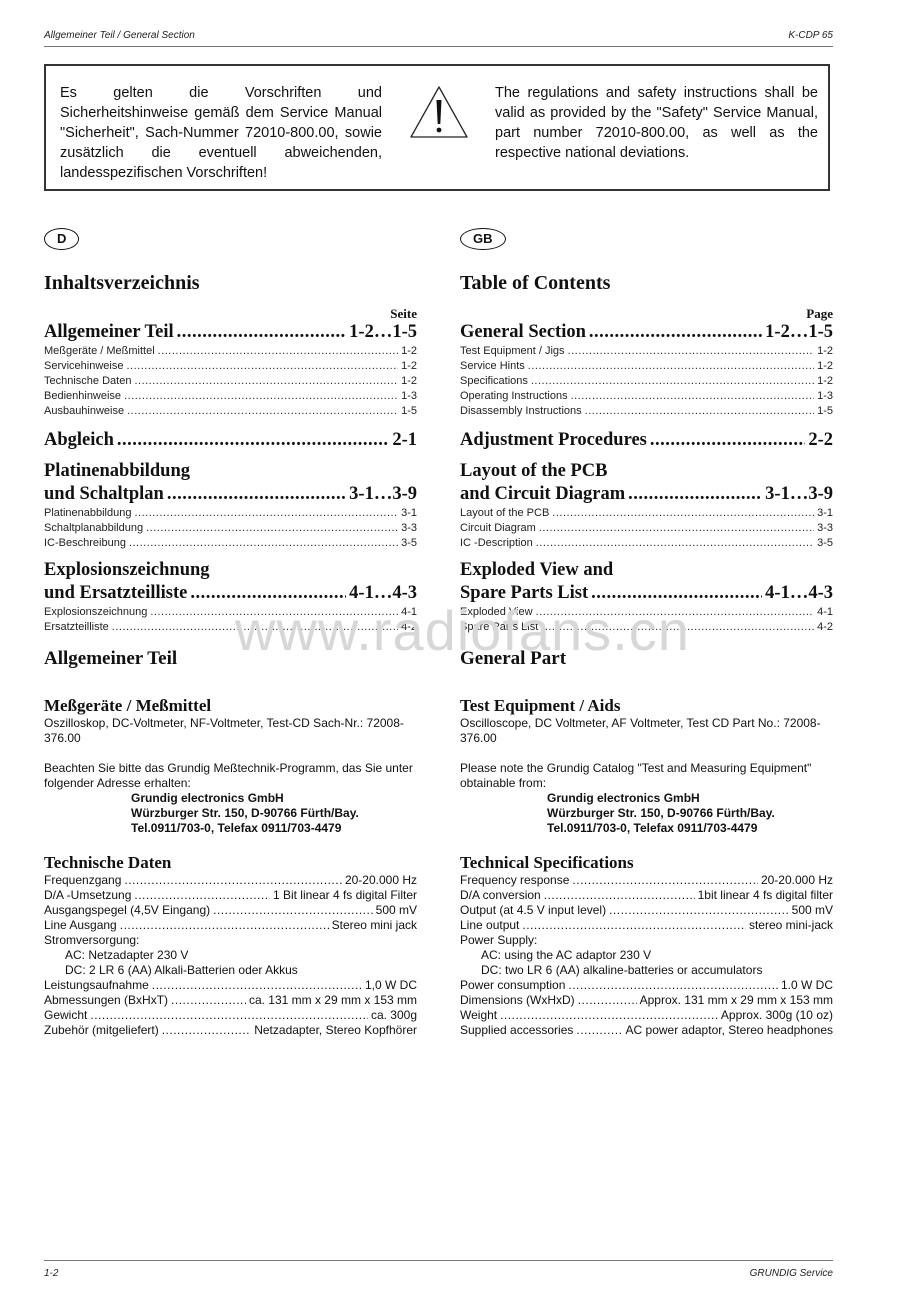 Image resolution: width=920 pixels, height=1302 pixels. What do you see at coordinates (646, 613) in the screenshot?
I see `toc-item: Exploded View 4-1` at bounding box center [646, 613].